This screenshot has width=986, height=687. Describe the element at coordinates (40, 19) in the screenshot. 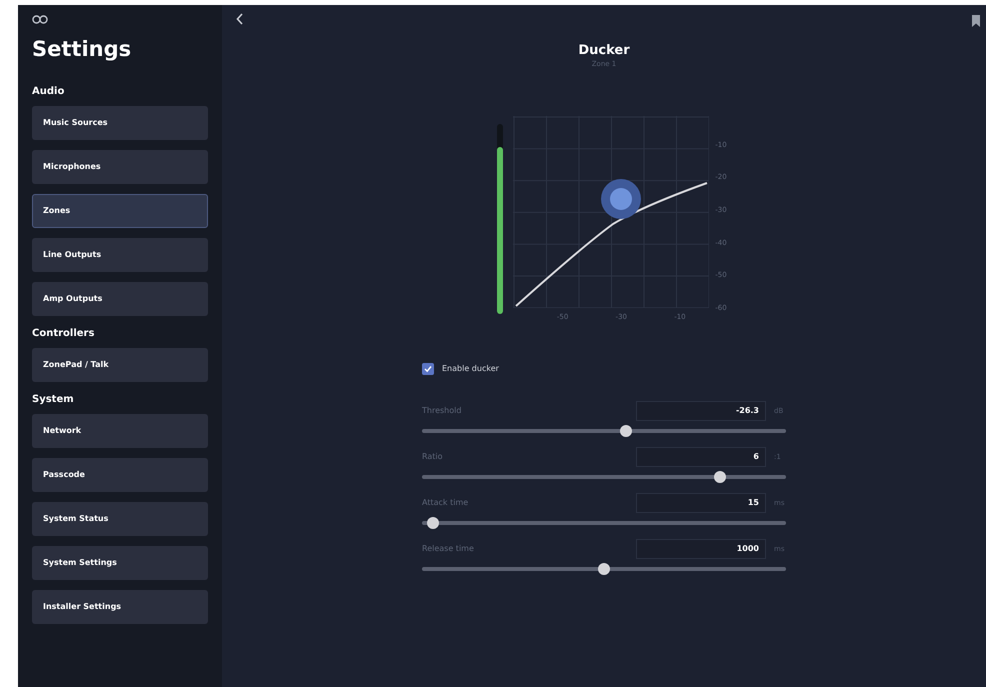

I see `logo-icon` at that location.